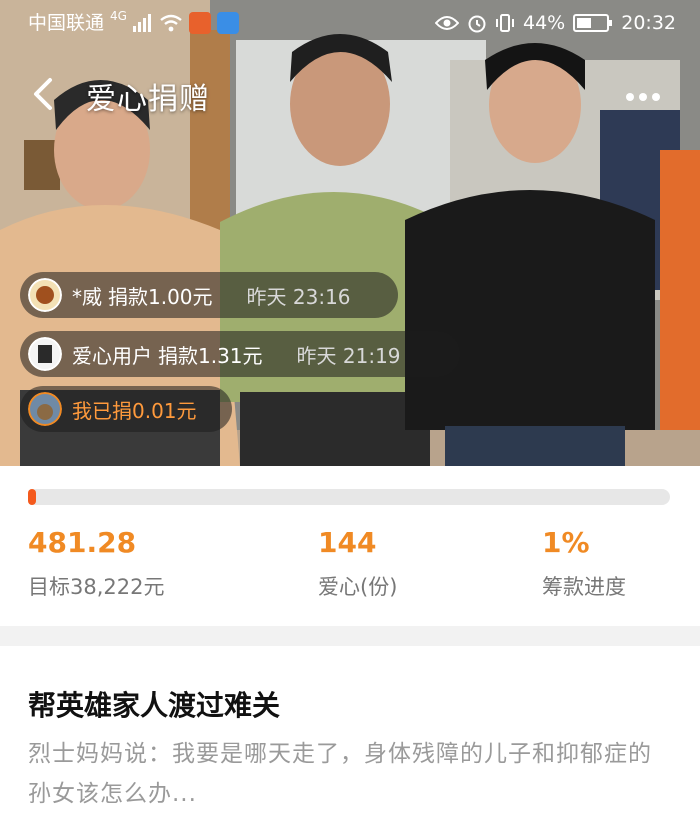 This screenshot has height=837, width=700. Describe the element at coordinates (566, 542) in the screenshot. I see `progress-percent: 1%` at that location.